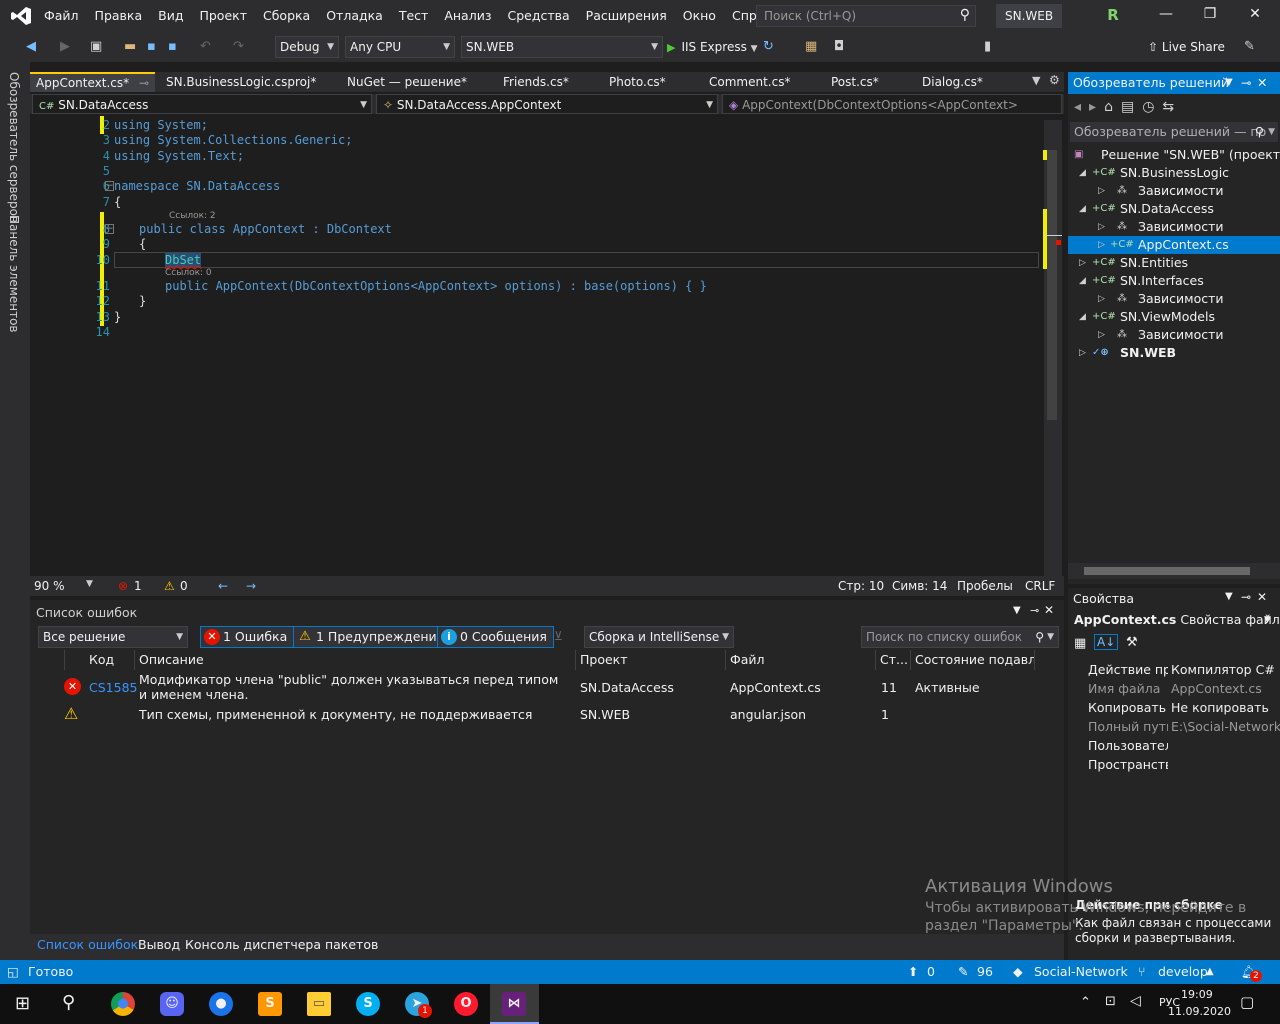  What do you see at coordinates (372, 637) in the screenshot?
I see `warnings-filter-button: ⚠ 1 Предупреждение` at bounding box center [372, 637].